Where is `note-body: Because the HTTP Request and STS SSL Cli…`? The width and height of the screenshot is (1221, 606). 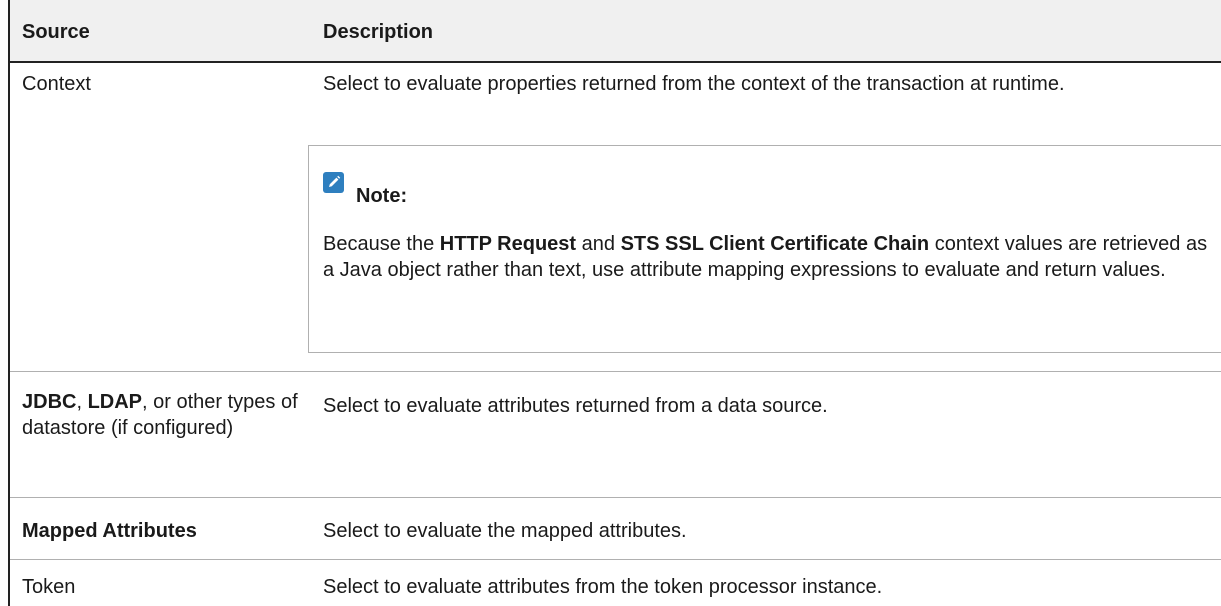 note-body: Because the HTTP Request and STS SSL Cli… is located at coordinates (768, 257).